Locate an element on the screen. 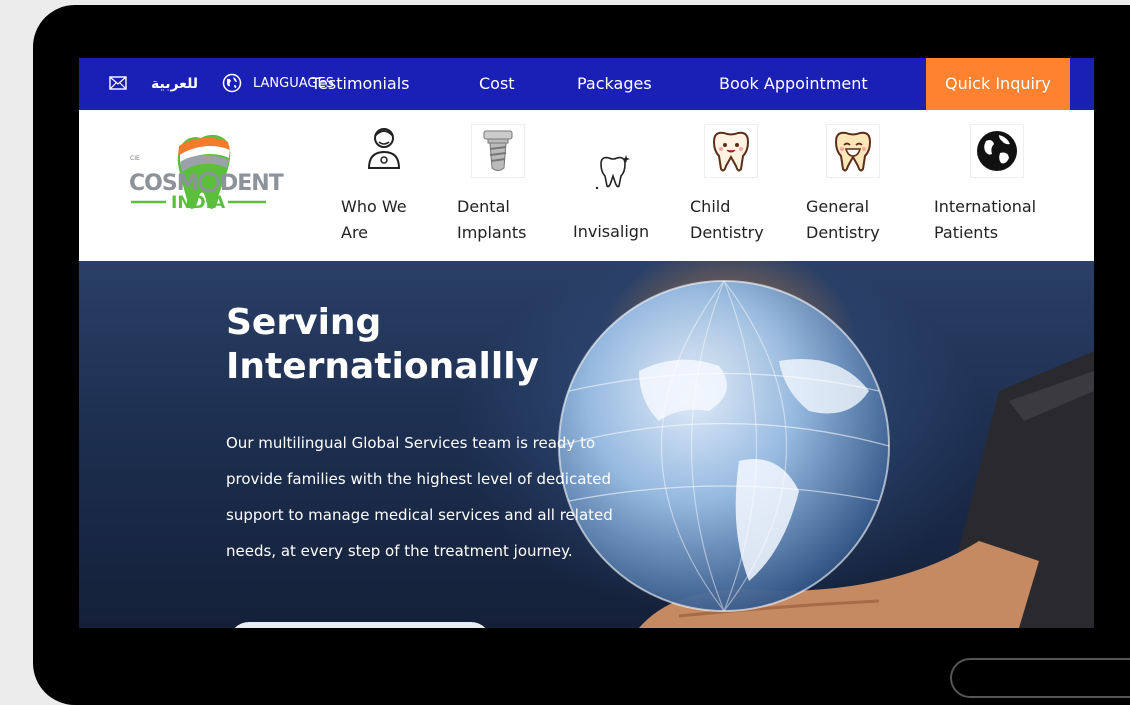 This screenshot has height=705, width=1130. nav-testimonials: Testimonials is located at coordinates (360, 84).